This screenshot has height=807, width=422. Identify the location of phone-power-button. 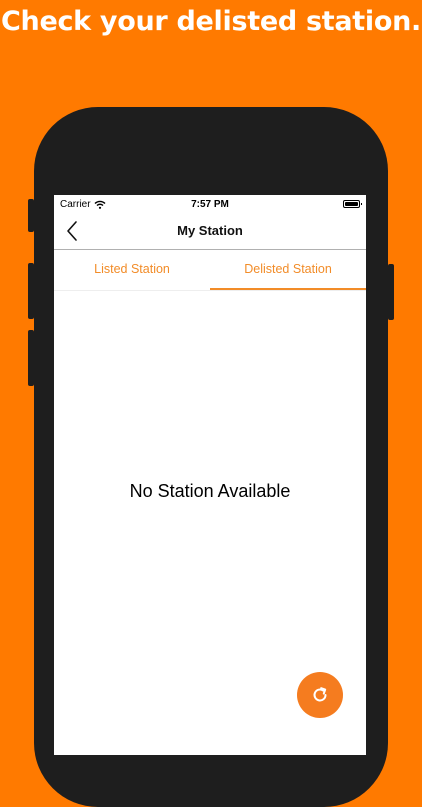
(391, 292).